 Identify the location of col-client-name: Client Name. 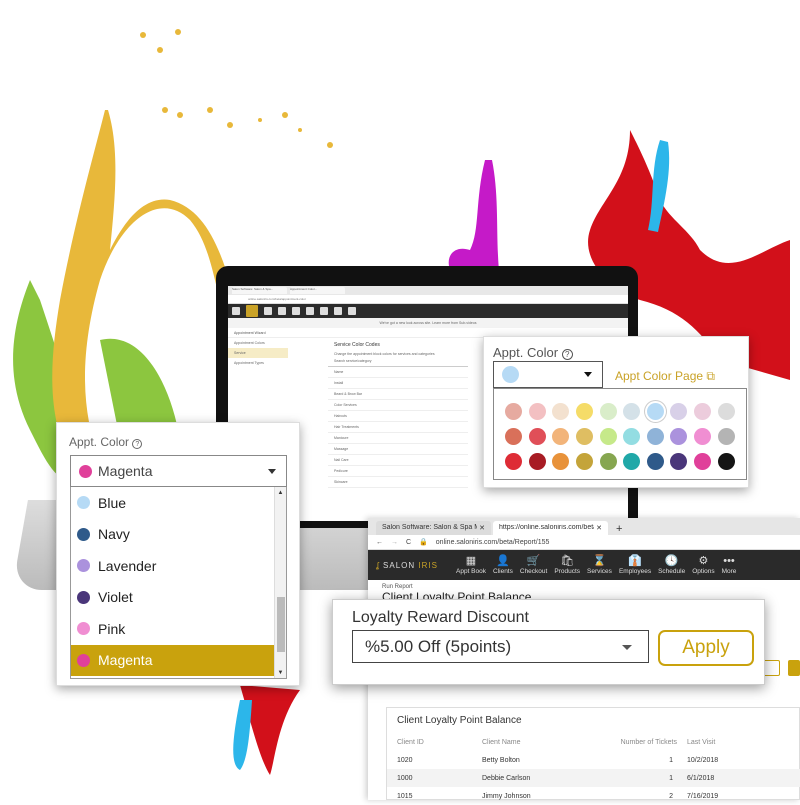
(527, 742).